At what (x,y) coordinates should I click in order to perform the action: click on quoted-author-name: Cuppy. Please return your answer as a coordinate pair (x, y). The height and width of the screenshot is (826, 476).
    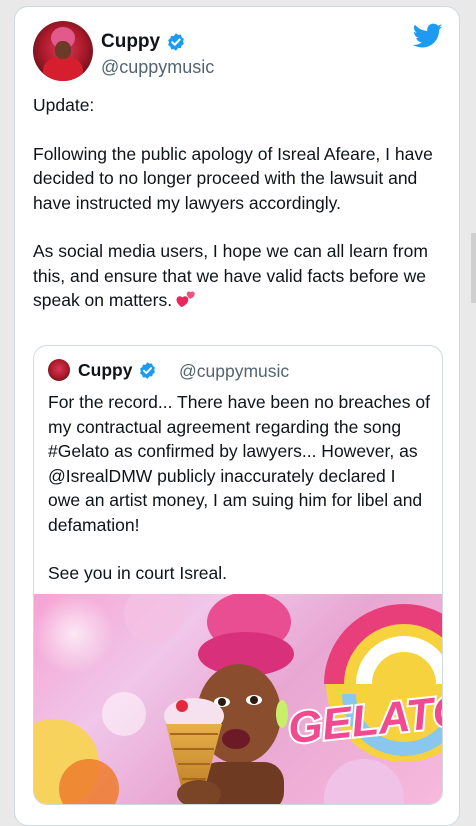
    Looking at the image, I should click on (105, 370).